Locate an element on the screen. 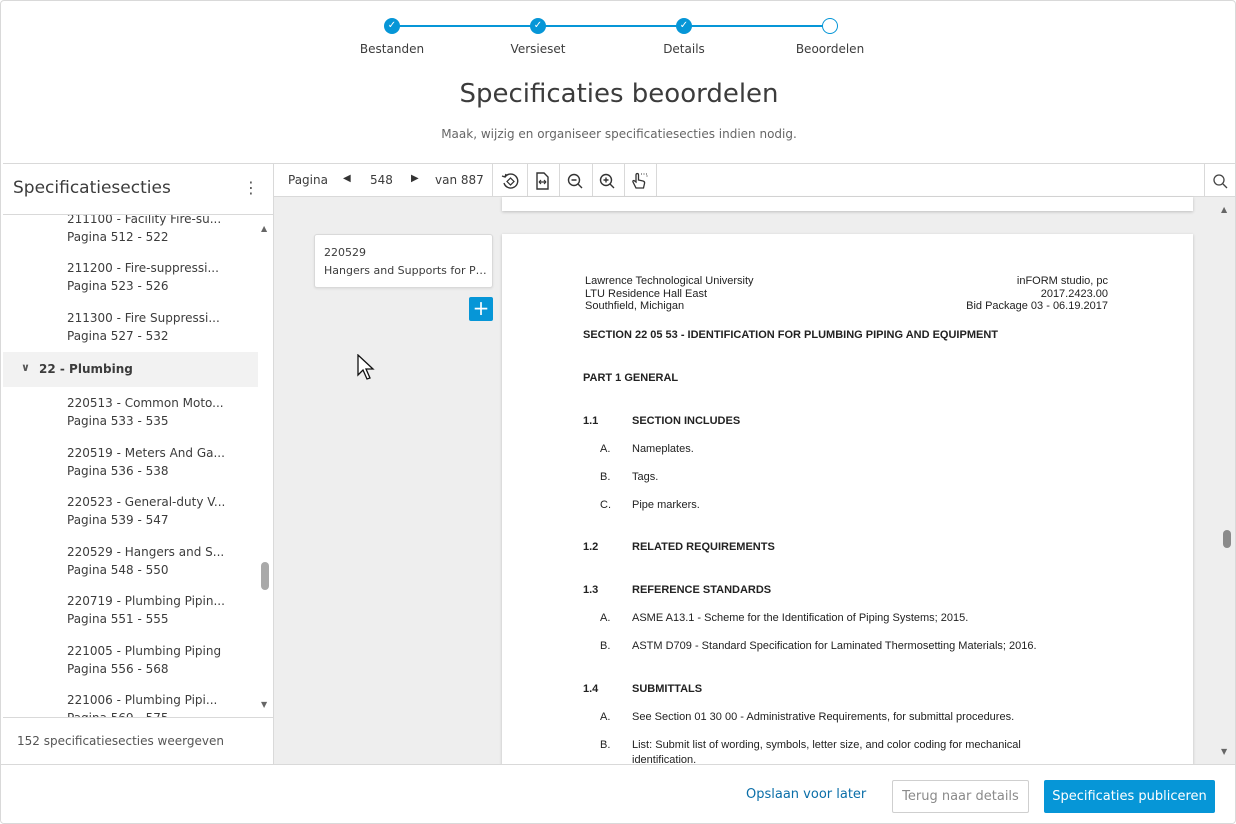 Image resolution: width=1236 pixels, height=824 pixels. chevron-down-icon: ∨ is located at coordinates (25, 367).